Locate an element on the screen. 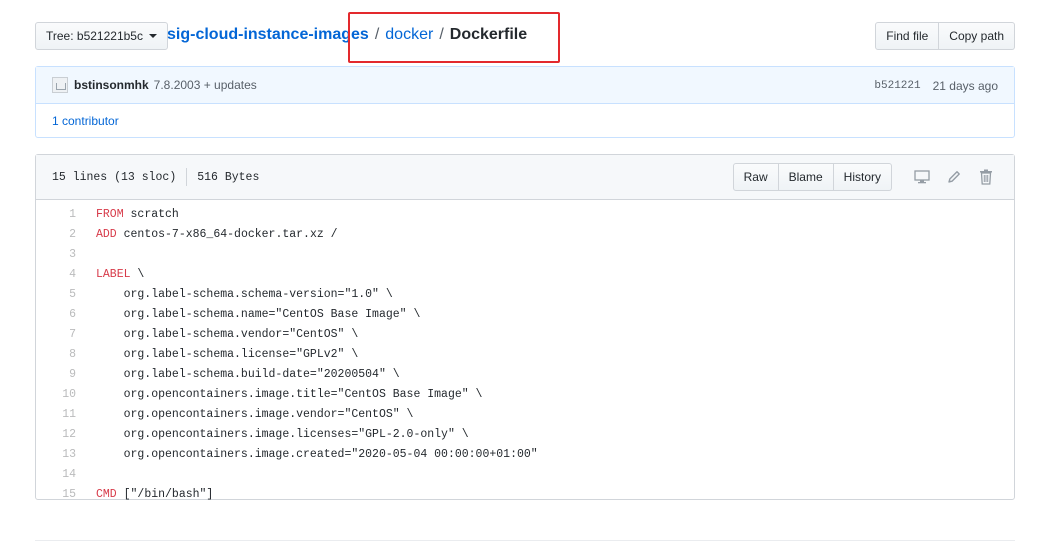 The image size is (1060, 543). breadcrumb-repo-link: sig-cloud-instance-images is located at coordinates (268, 35).